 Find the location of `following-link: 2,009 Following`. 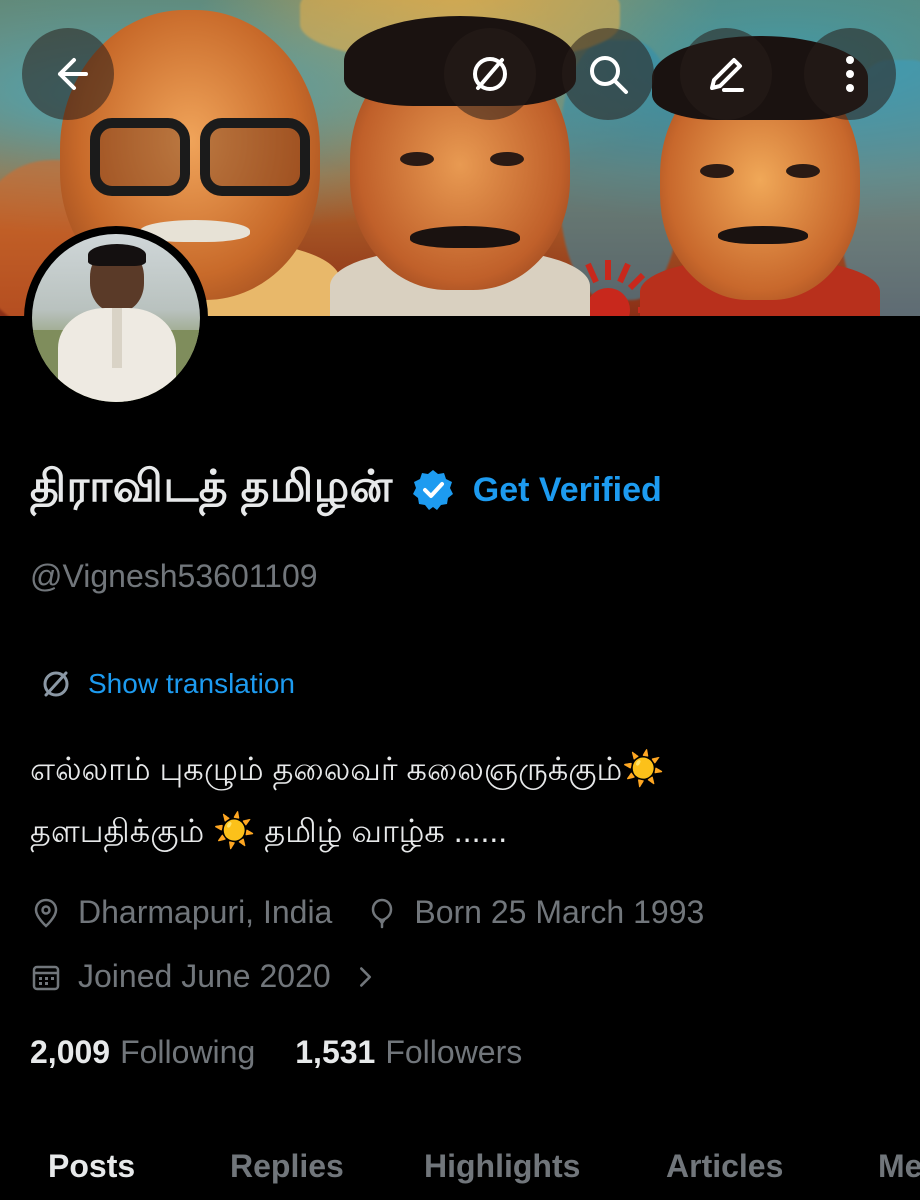

following-link: 2,009 Following is located at coordinates (142, 1052).